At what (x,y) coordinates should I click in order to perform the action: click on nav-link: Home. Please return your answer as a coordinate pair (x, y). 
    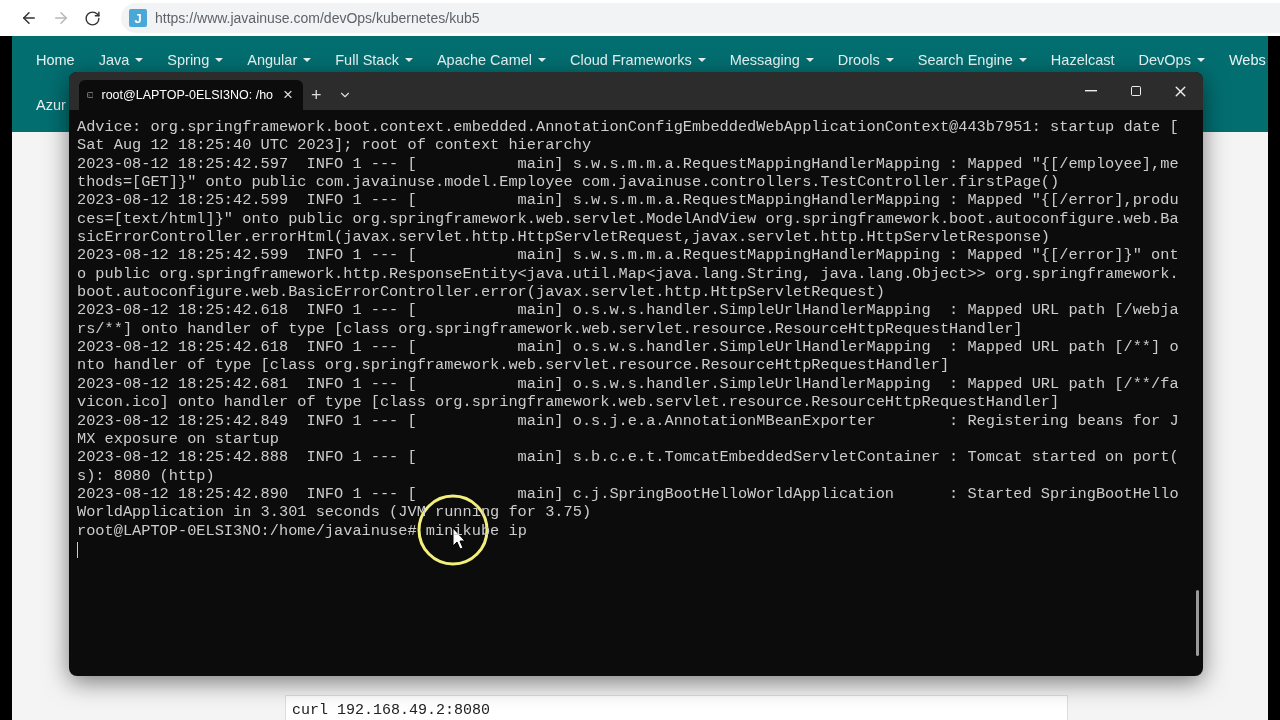
    Looking at the image, I should click on (55, 60).